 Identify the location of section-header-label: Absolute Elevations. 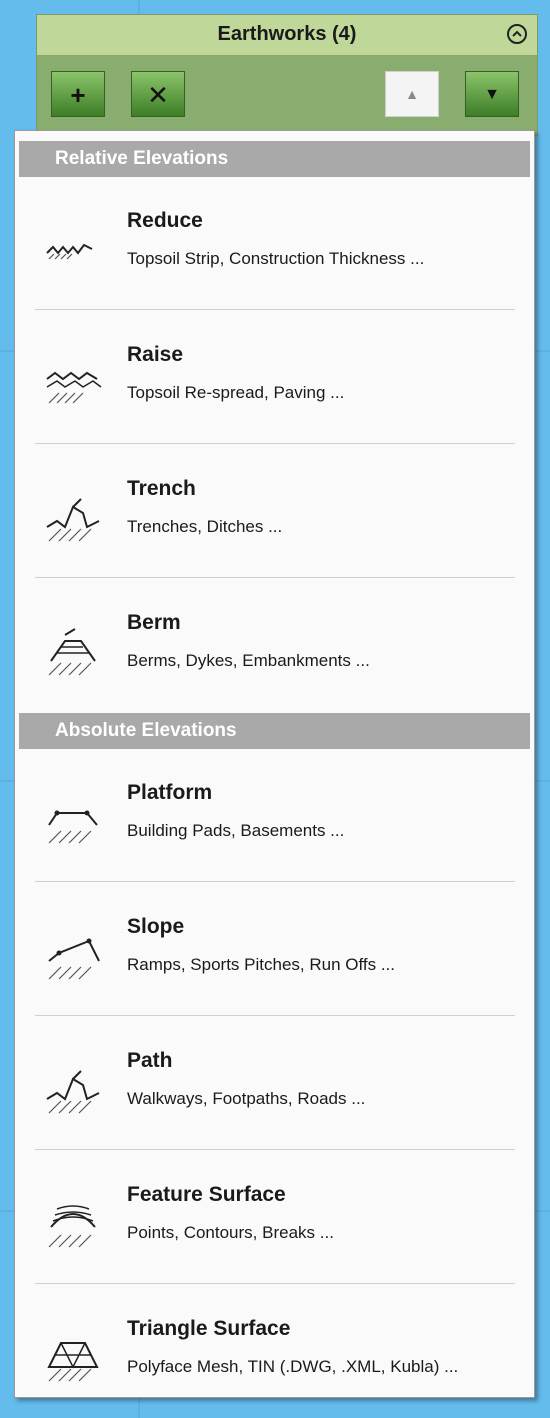
(146, 730).